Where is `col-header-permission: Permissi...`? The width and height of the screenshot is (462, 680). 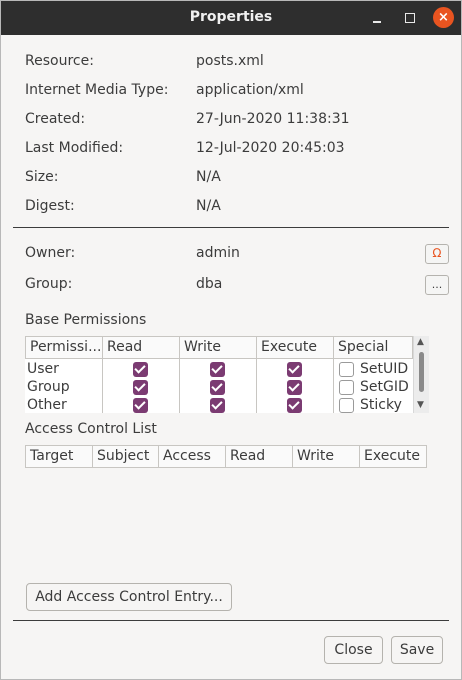
col-header-permission: Permissi... is located at coordinates (64, 347).